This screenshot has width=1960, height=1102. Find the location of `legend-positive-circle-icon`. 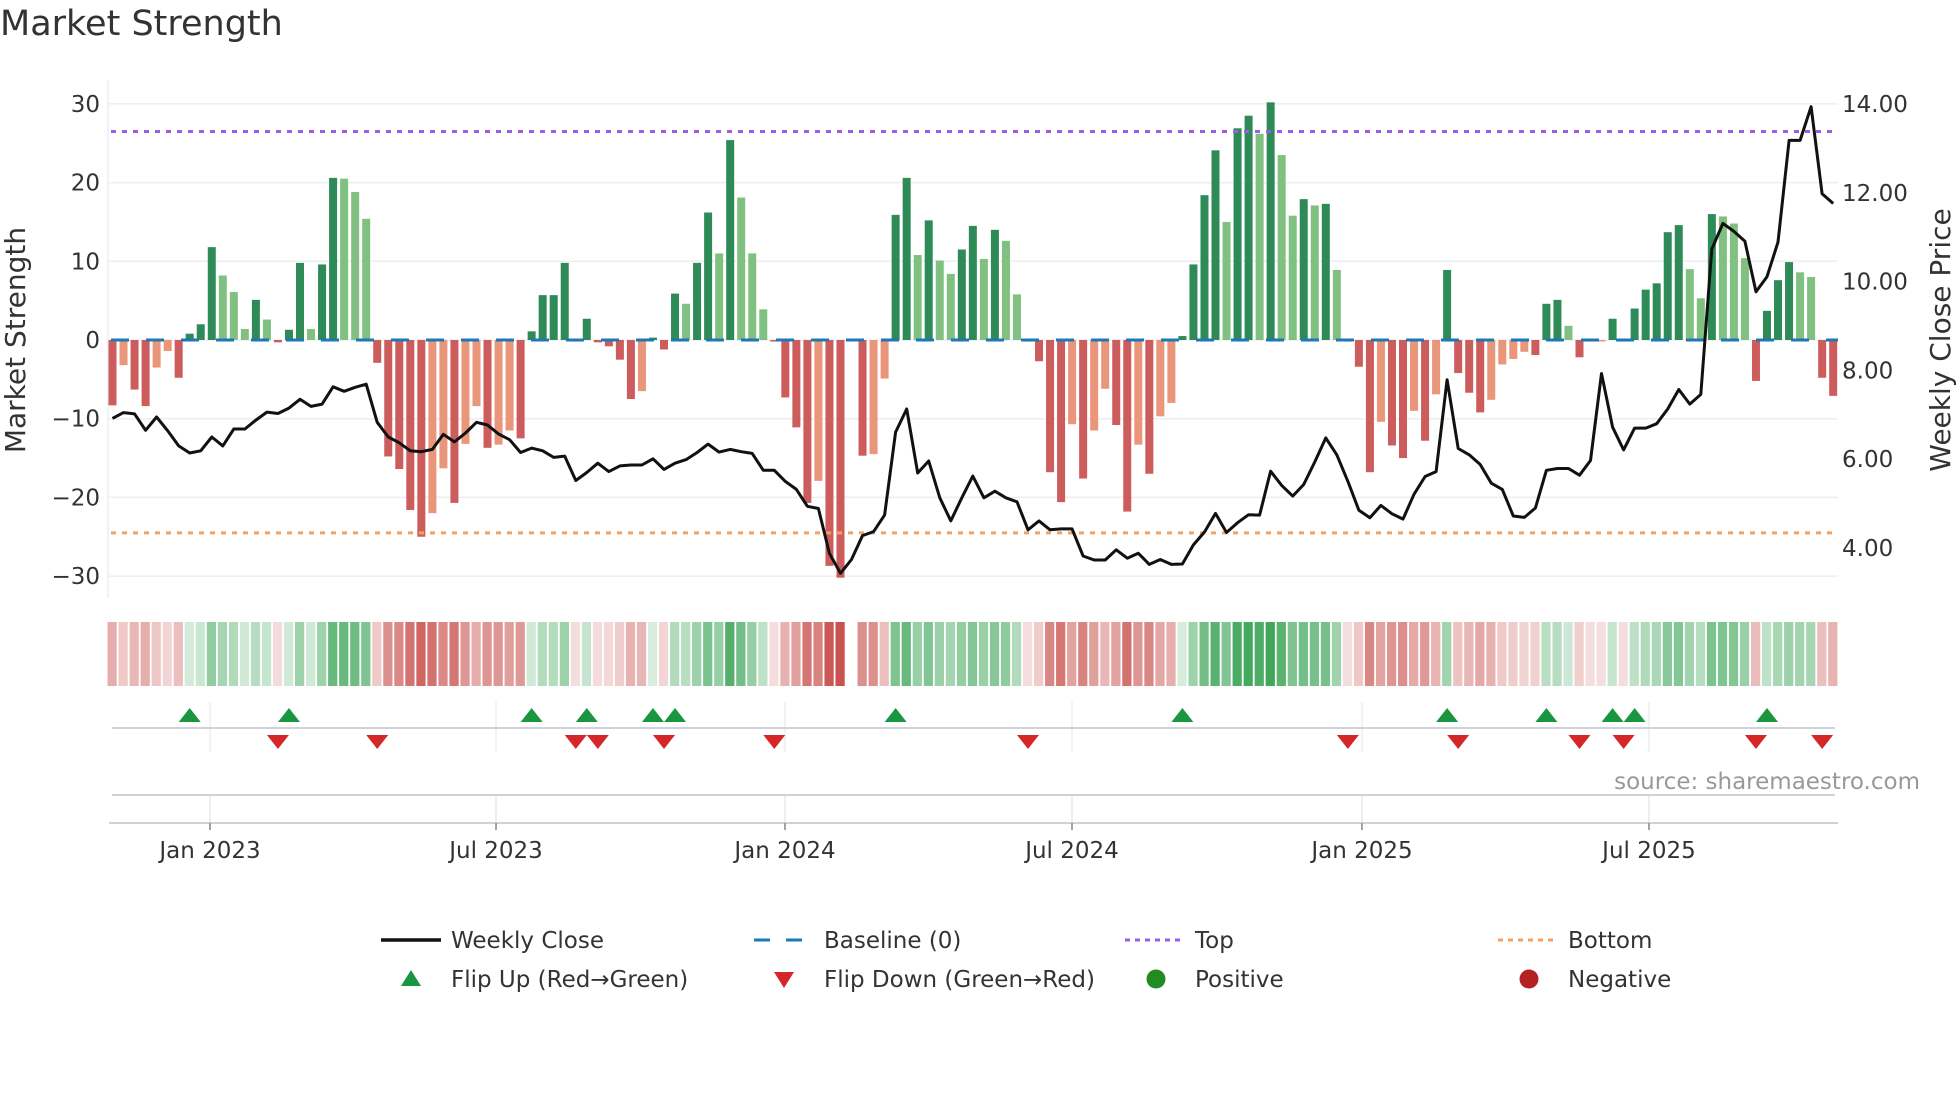

legend-positive-circle-icon is located at coordinates (1156, 979).